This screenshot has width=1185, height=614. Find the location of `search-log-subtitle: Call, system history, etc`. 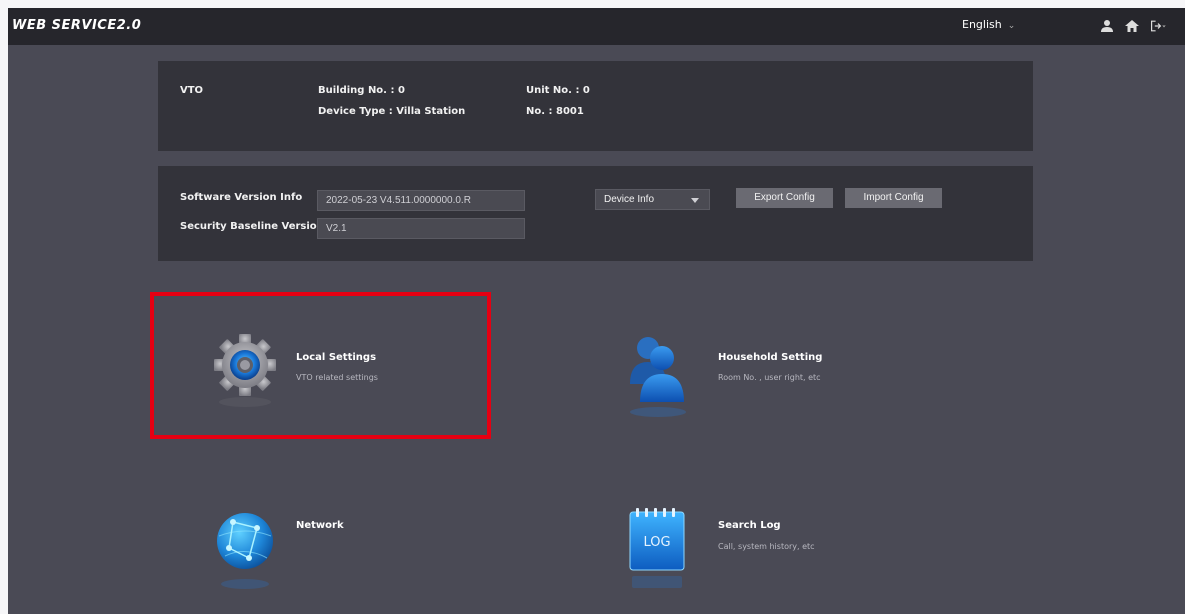

search-log-subtitle: Call, system history, etc is located at coordinates (766, 546).